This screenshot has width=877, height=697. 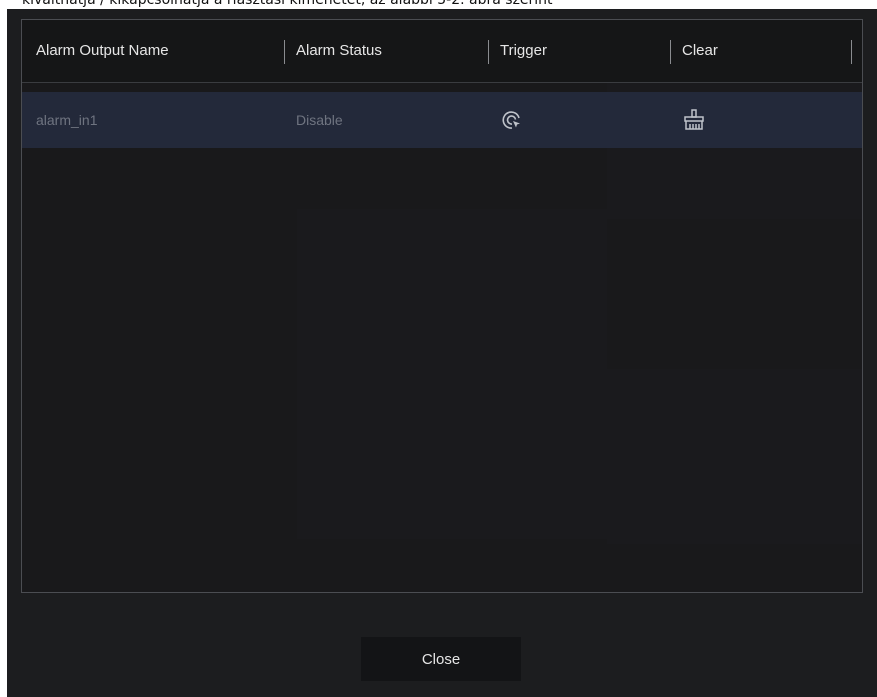 I want to click on alarm-output-name-cell: alarm_in1, so click(x=67, y=120).